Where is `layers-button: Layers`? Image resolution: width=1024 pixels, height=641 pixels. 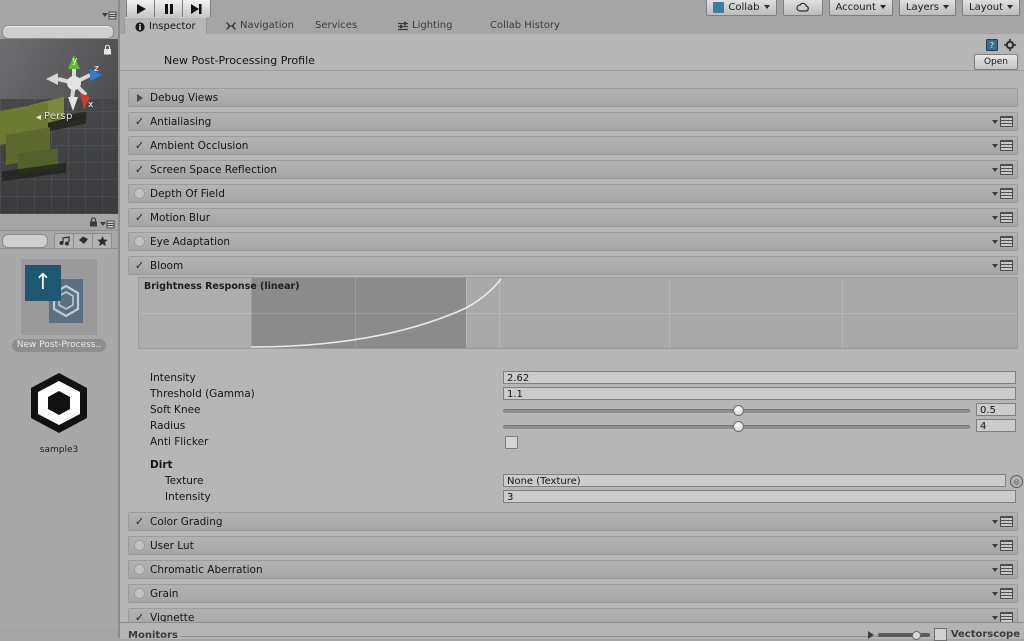
layers-button: Layers is located at coordinates (927, 8).